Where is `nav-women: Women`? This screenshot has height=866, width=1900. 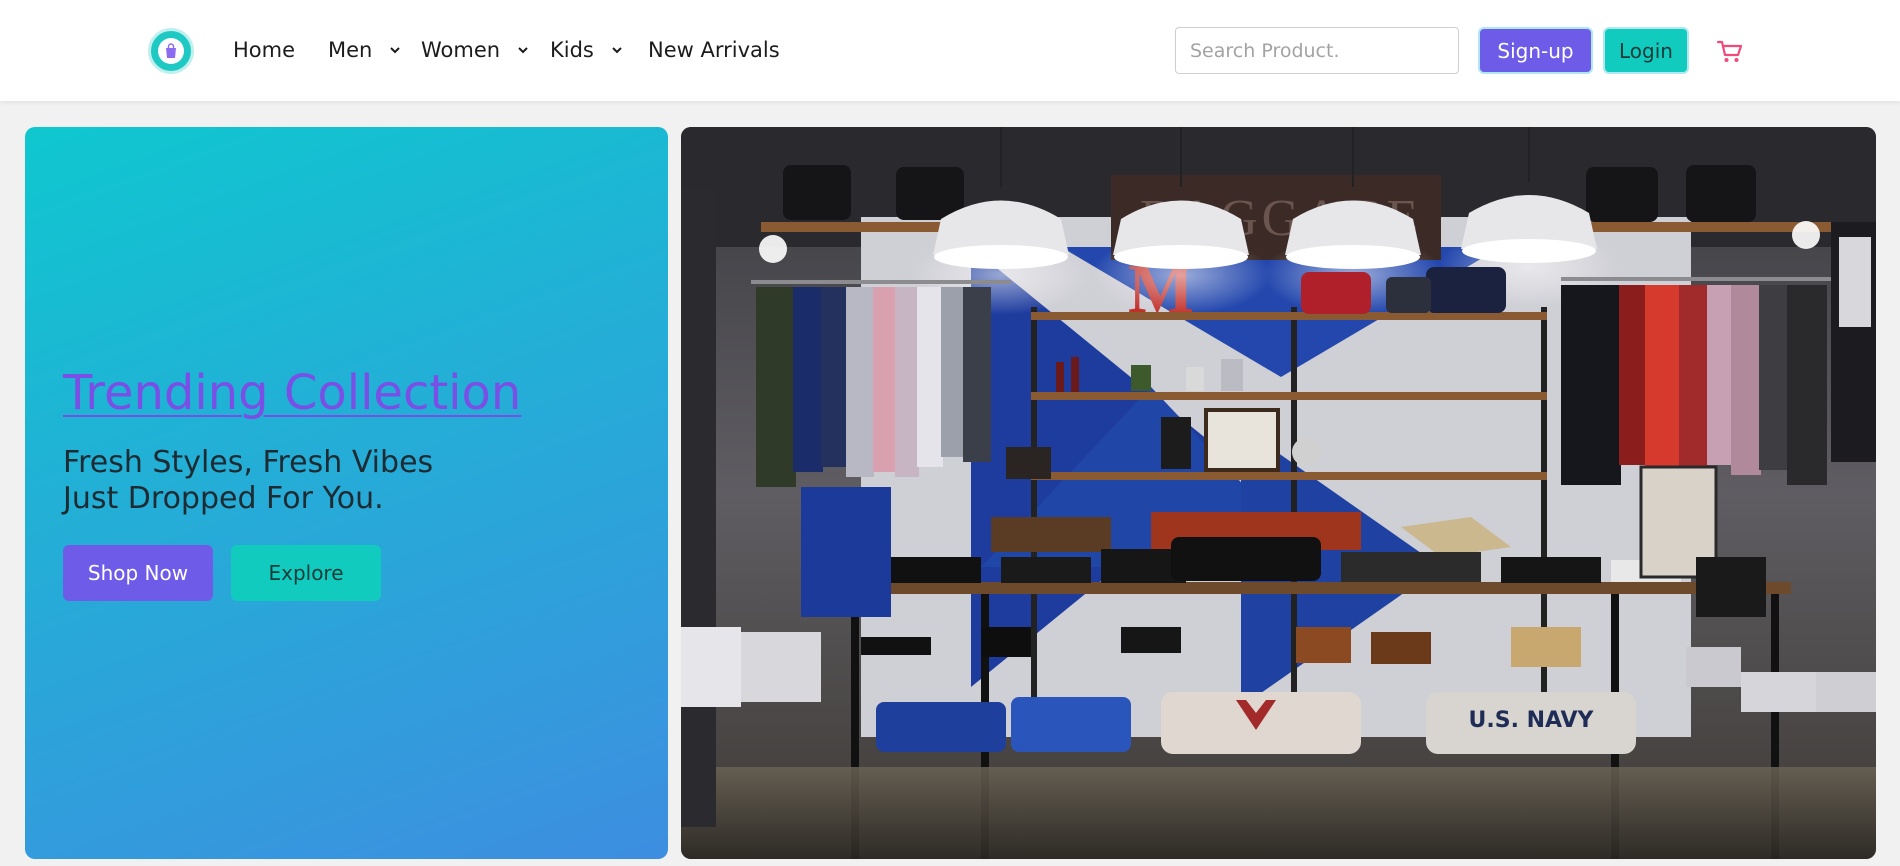
nav-women: Women is located at coordinates (475, 50).